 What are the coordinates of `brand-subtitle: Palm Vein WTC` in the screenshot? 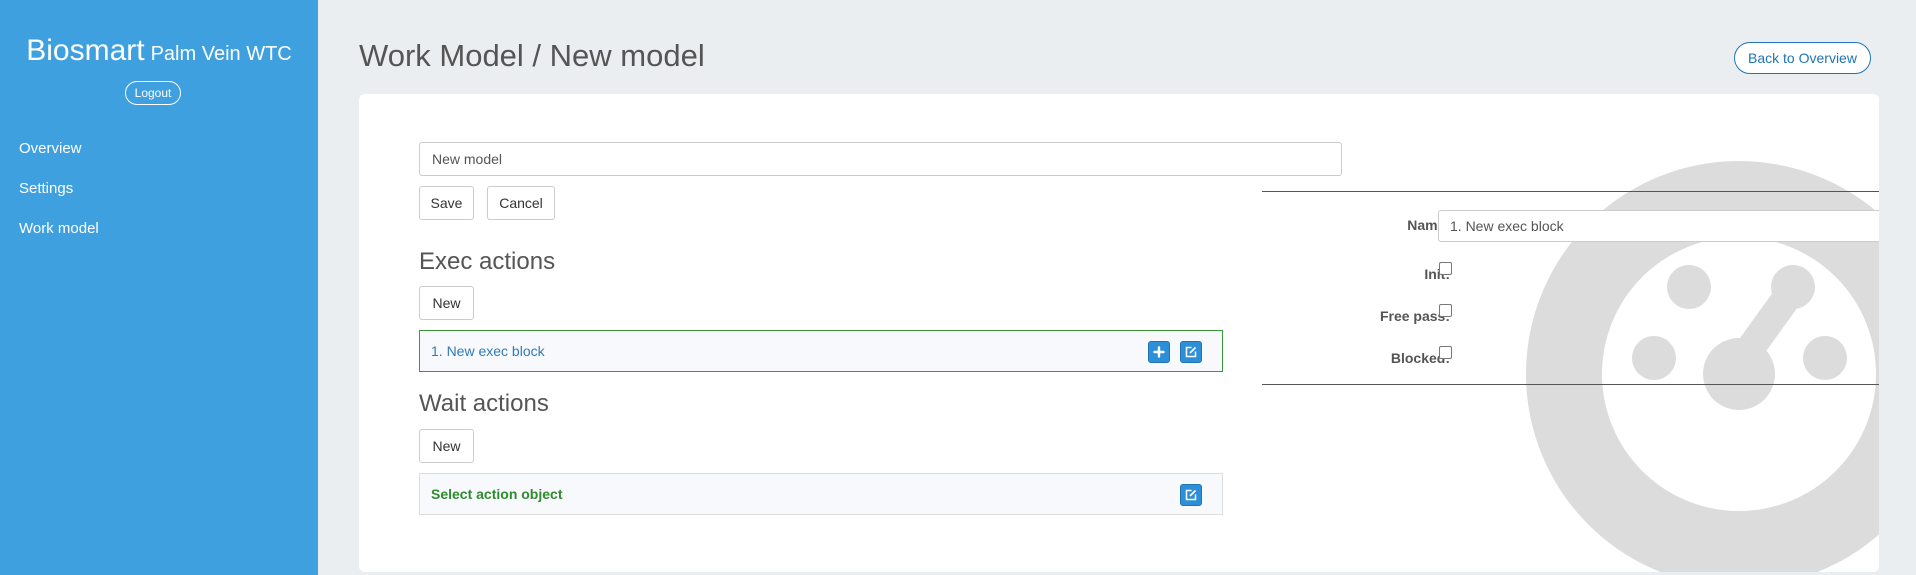 It's located at (221, 54).